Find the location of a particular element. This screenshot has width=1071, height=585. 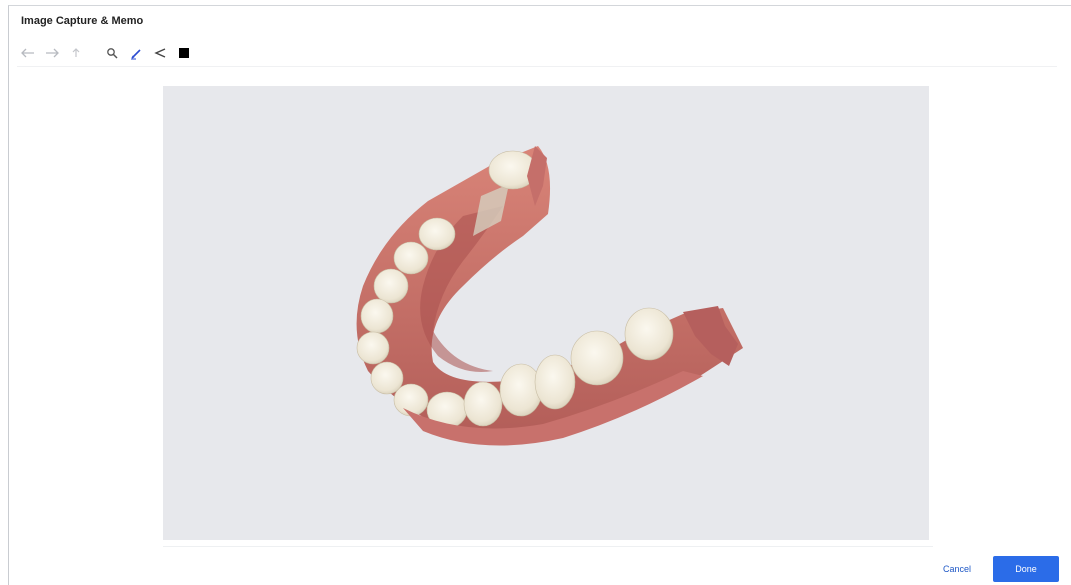

line-icon is located at coordinates (160, 53).